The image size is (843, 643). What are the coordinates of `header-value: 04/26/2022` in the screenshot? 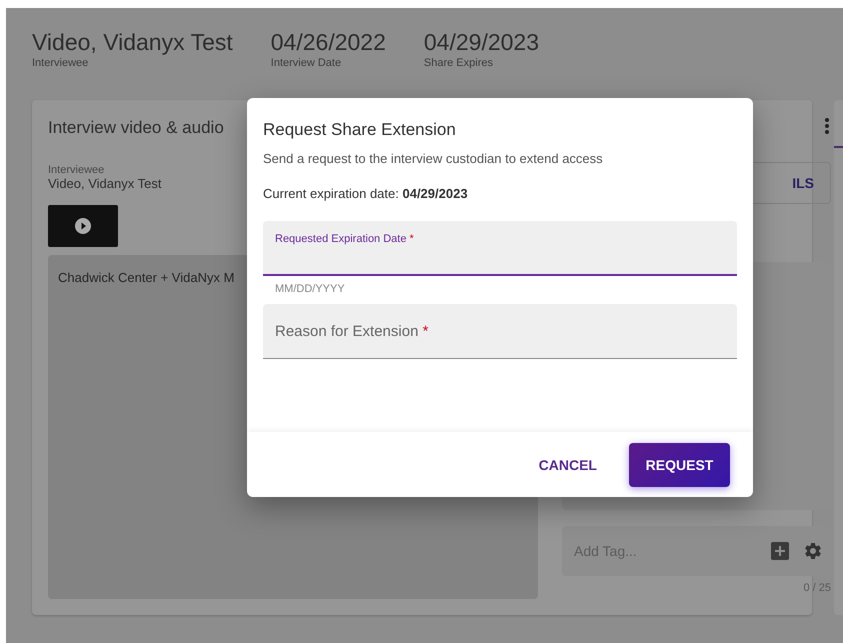 It's located at (328, 42).